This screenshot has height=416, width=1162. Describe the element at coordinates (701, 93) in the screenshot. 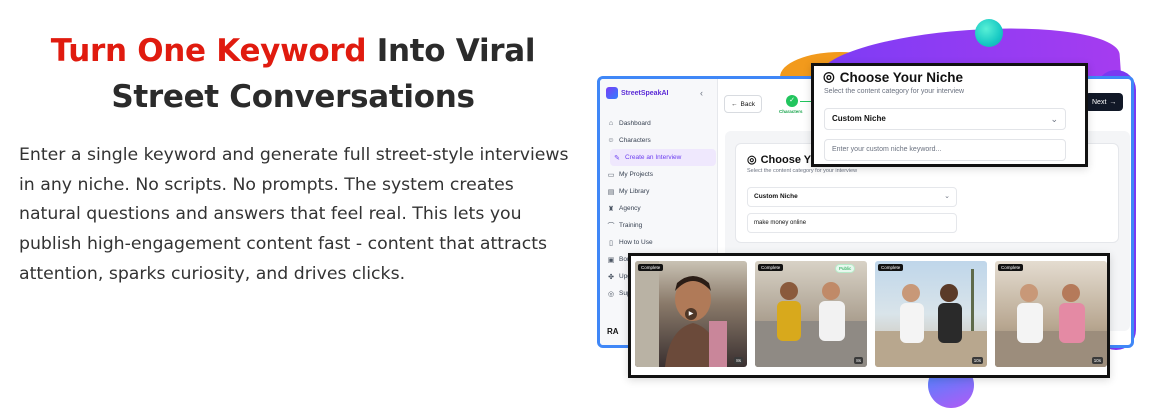

I see `sidebar-collapse-button: ‹` at that location.